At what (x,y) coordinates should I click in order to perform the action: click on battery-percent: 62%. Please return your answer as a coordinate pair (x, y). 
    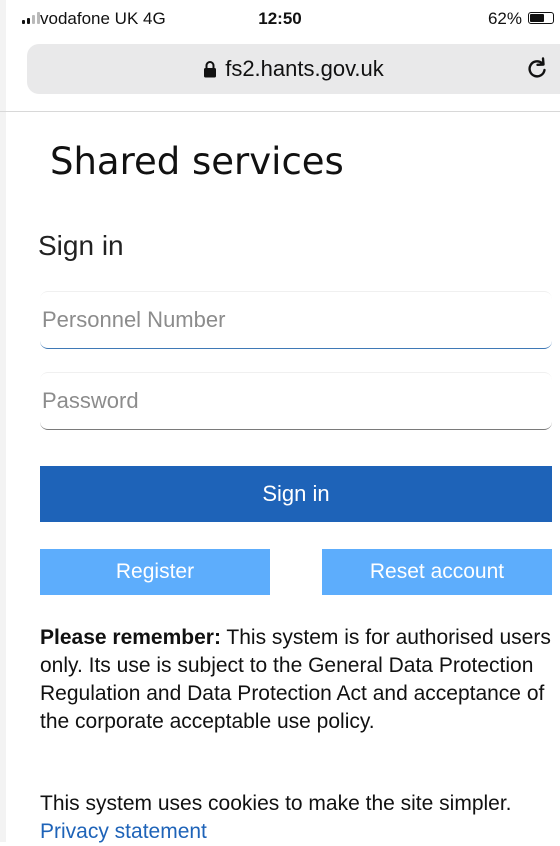
    Looking at the image, I should click on (504, 18).